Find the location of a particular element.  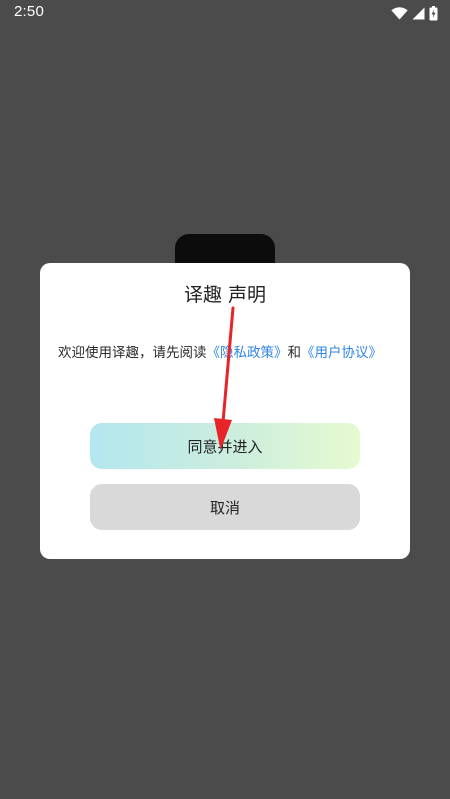

status-icons is located at coordinates (414, 13).